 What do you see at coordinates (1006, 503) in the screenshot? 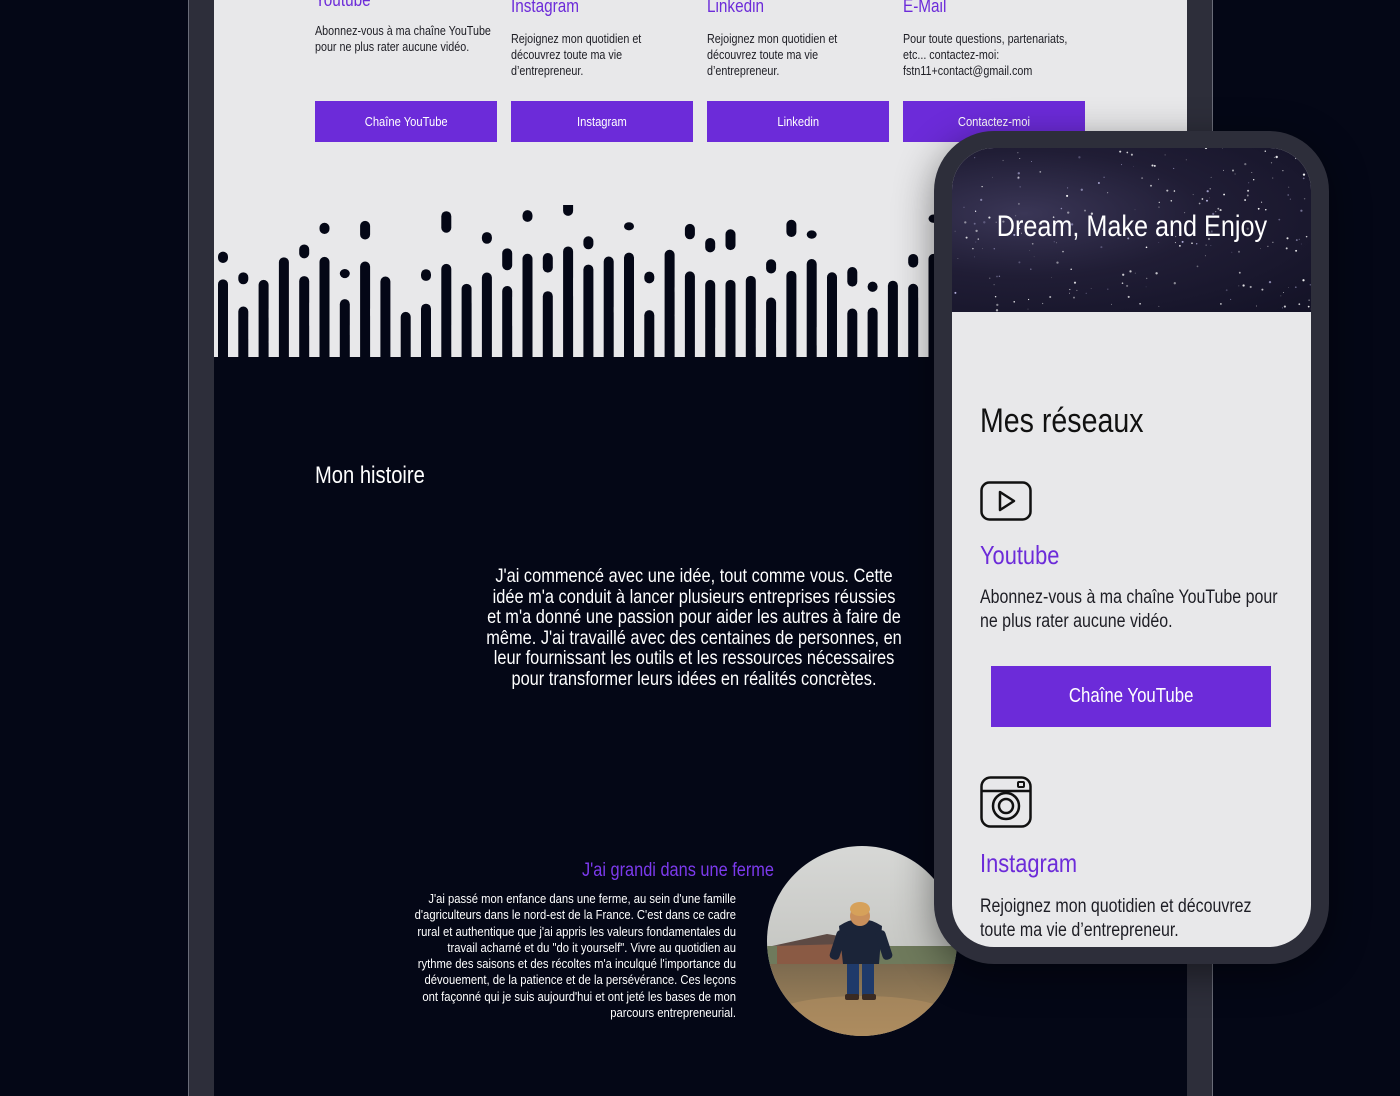
I see `youtube-play-icon` at bounding box center [1006, 503].